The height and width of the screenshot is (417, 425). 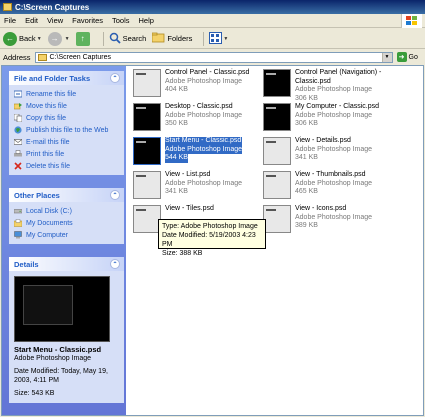 I want to click on publish-web-link: Publish this file to the Web, so click(x=67, y=130).